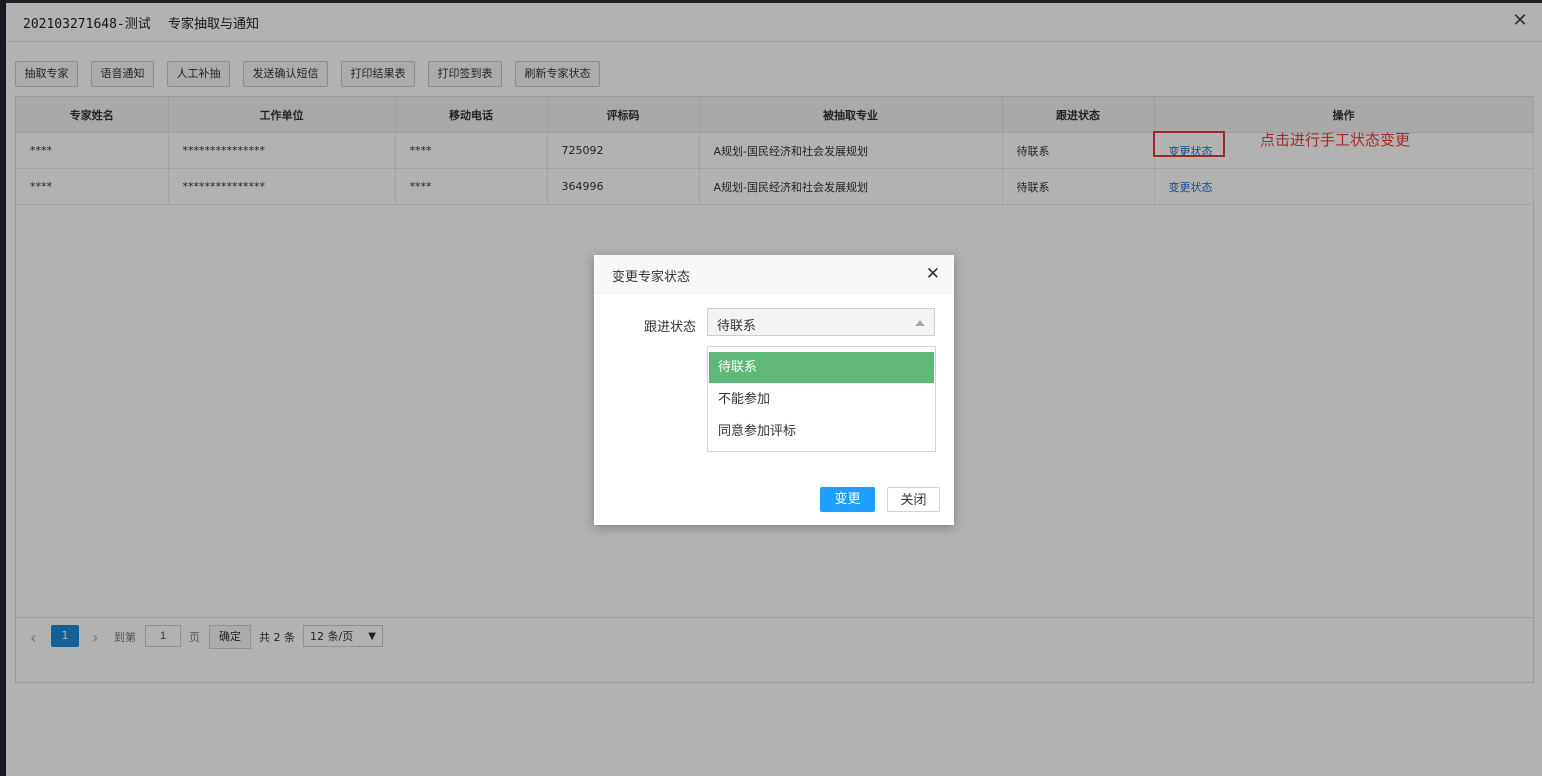 Image resolution: width=1542 pixels, height=776 pixels. Describe the element at coordinates (670, 327) in the screenshot. I see `follow-status-label: 跟进状态` at that location.